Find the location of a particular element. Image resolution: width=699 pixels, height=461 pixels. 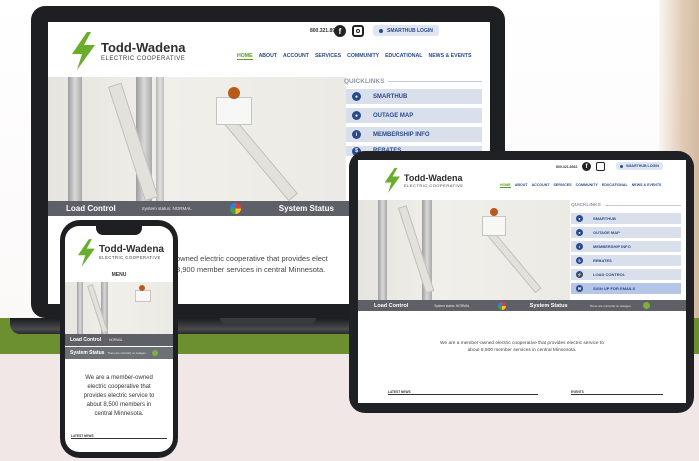

nav-news-events: NEWS & EVENTS is located at coordinates (449, 56).